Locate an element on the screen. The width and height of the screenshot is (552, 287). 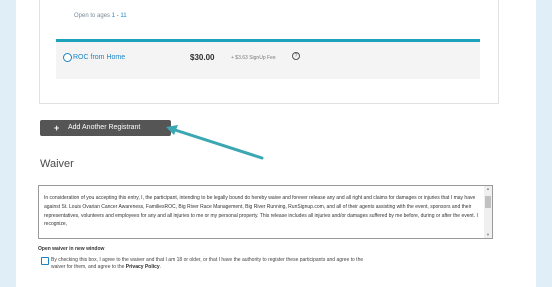
scroll-up-icon: ▲ is located at coordinates (488, 189).